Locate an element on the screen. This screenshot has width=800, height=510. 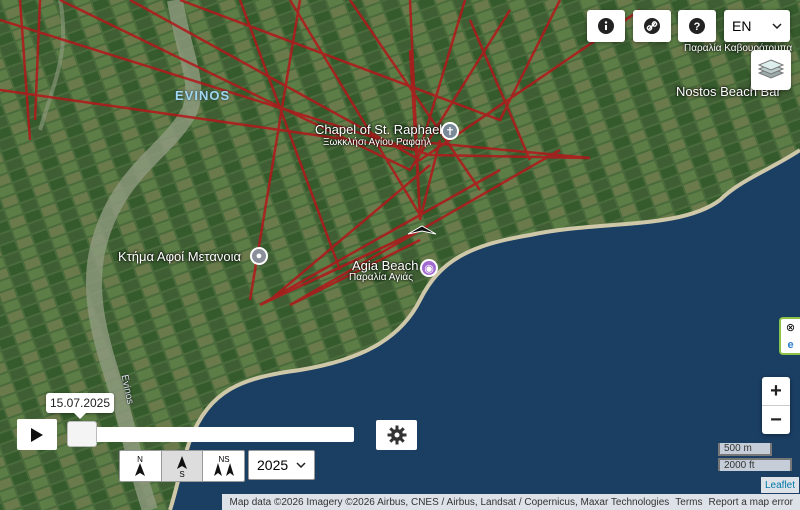
gear-icon is located at coordinates (396, 435).